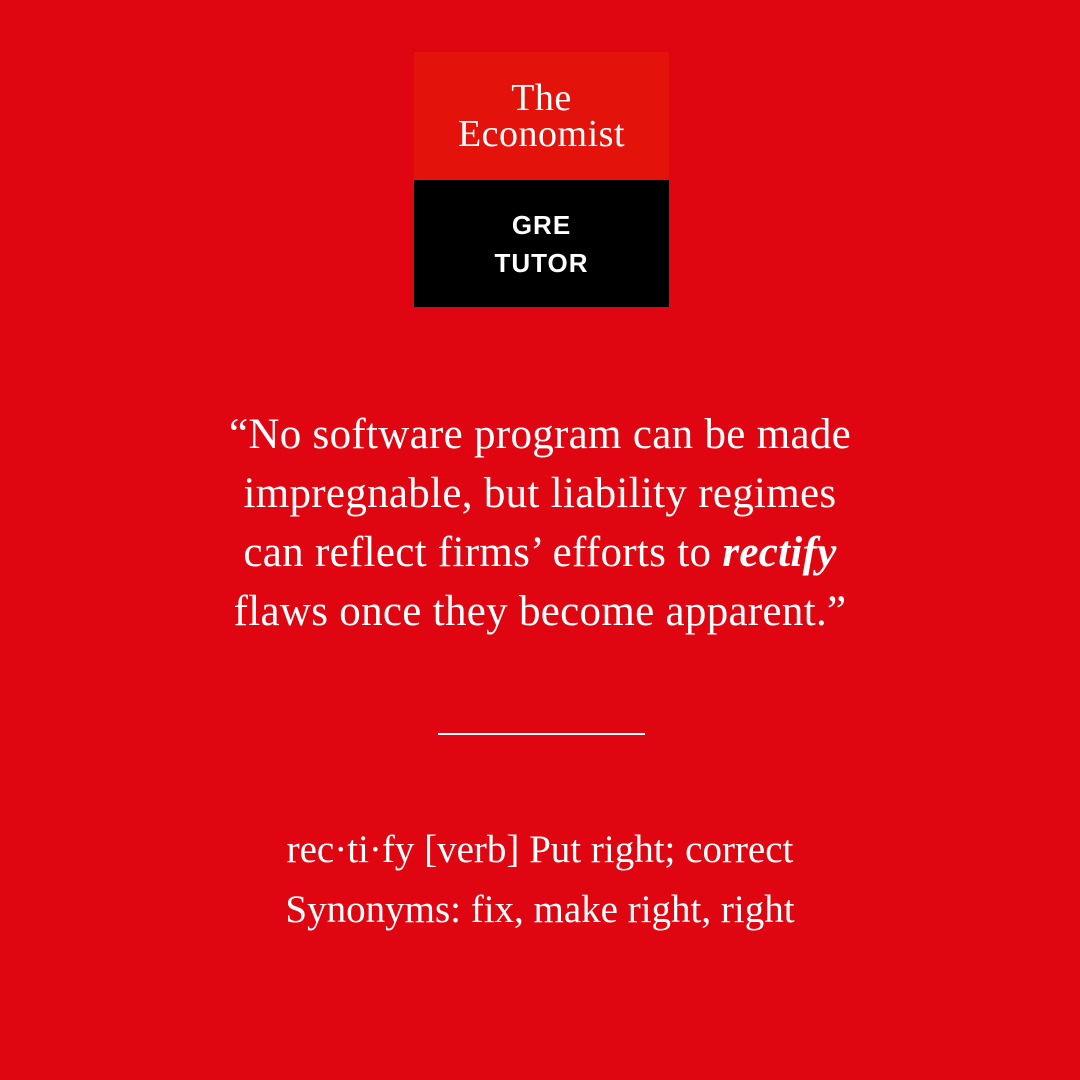  What do you see at coordinates (540, 849) in the screenshot?
I see `definition-line: rec·ti·fy [verb] Put right; correct` at bounding box center [540, 849].